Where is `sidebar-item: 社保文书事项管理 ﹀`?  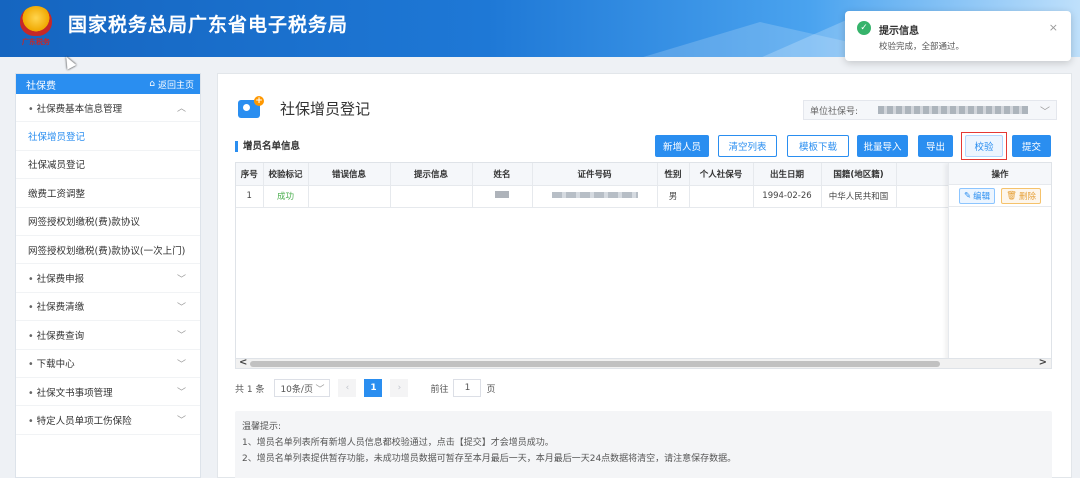
sidebar-item: 社保文书事项管理 ﹀ is located at coordinates (108, 392).